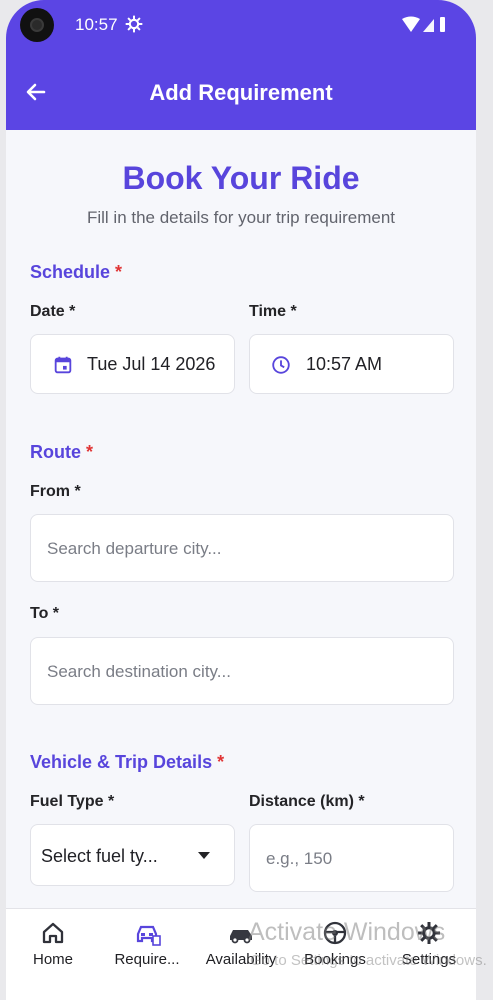 Image resolution: width=493 pixels, height=1000 pixels. What do you see at coordinates (368, 960) in the screenshot?
I see `windows-activation-hint: Go to Settings to activate Windows.` at bounding box center [368, 960].